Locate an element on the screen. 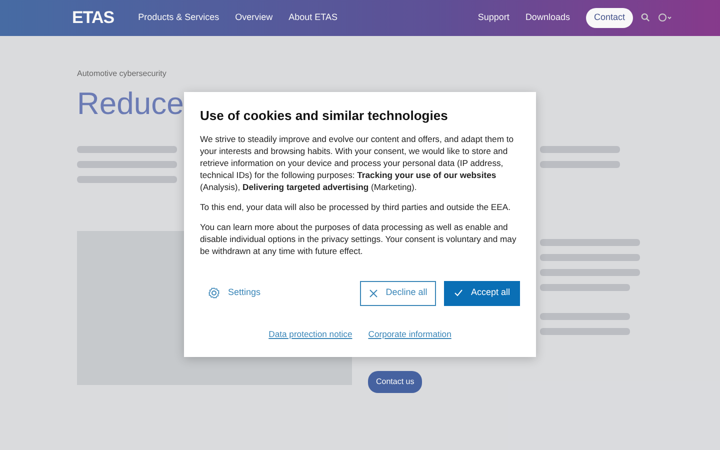 The height and width of the screenshot is (450, 720). logo: ETAS is located at coordinates (93, 18).